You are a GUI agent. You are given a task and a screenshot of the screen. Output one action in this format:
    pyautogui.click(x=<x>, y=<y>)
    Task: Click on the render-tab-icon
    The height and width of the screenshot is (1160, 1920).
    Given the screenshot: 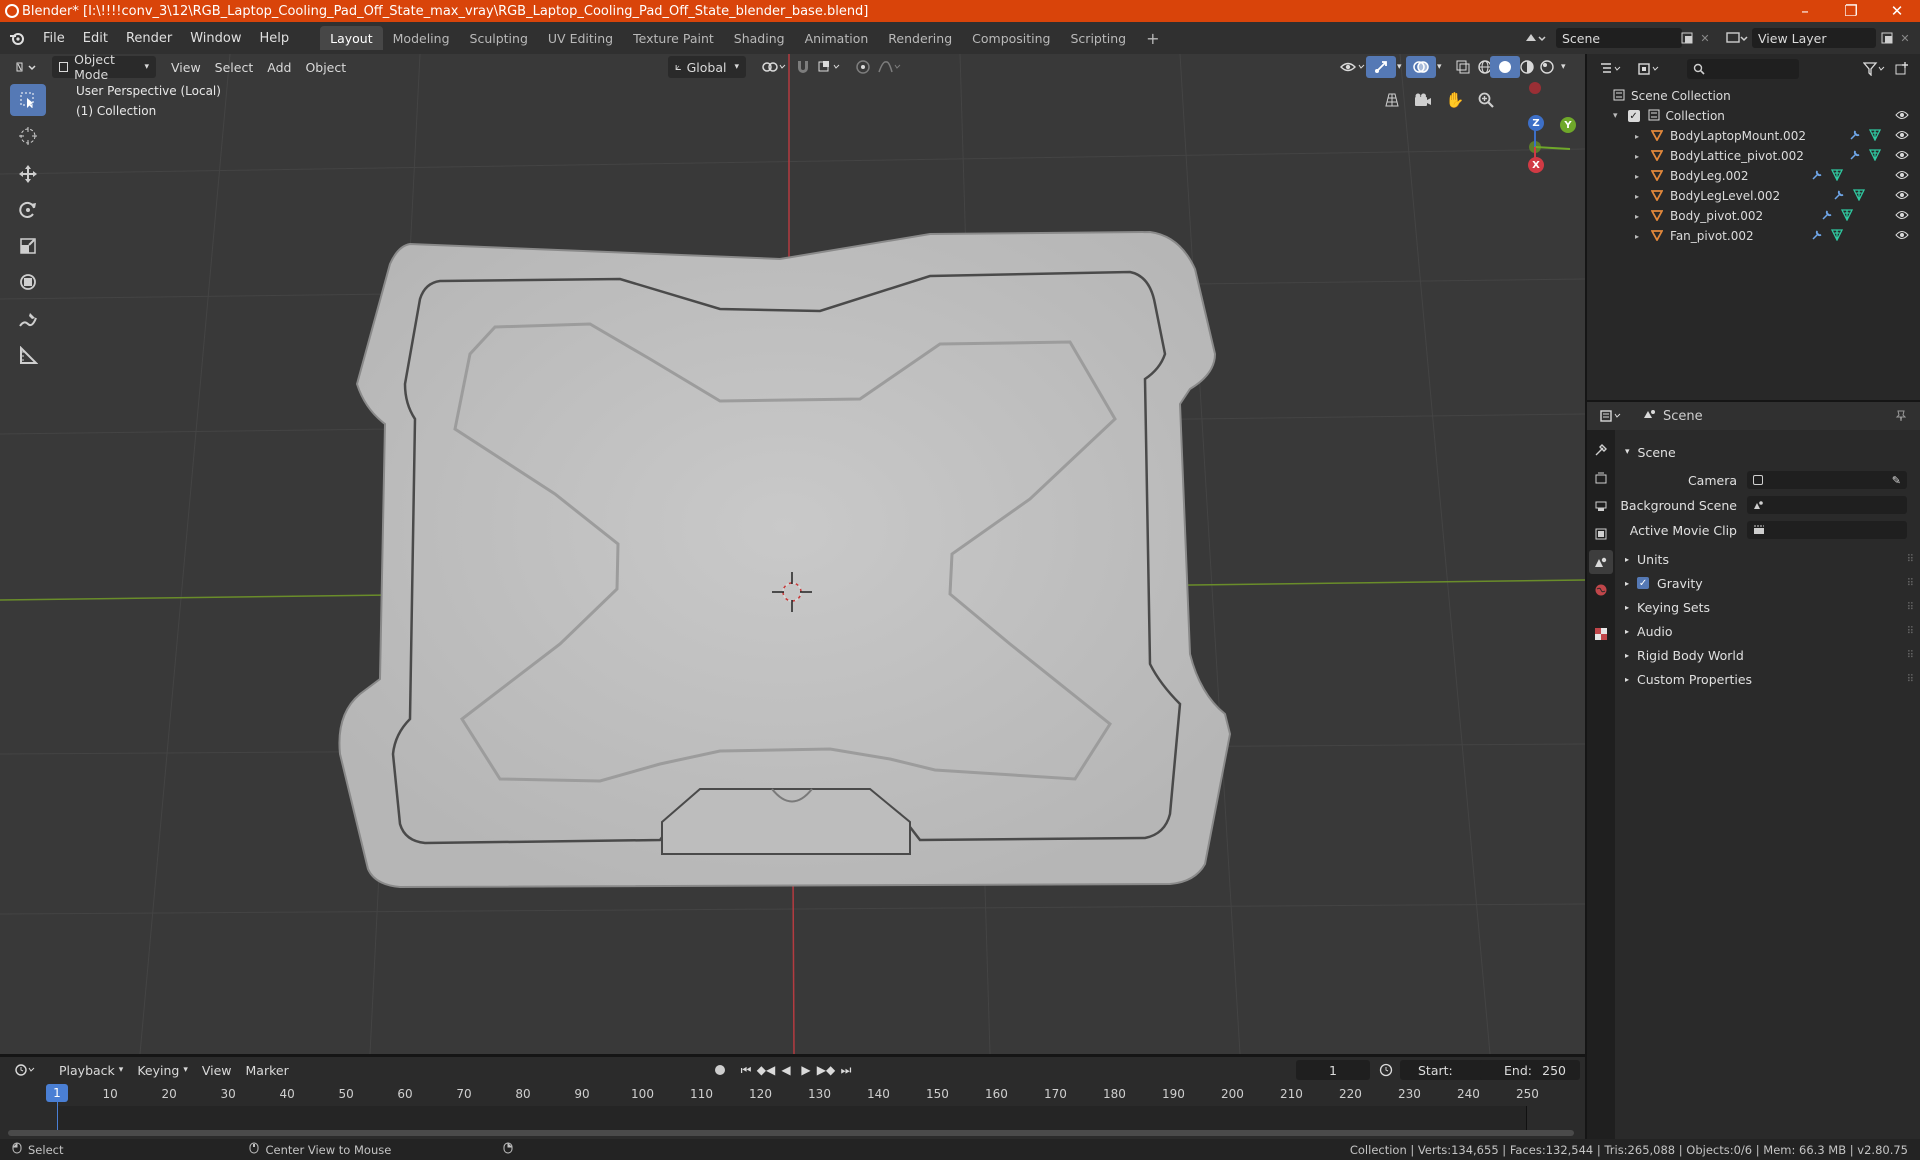 What is the action you would take?
    pyautogui.click(x=1601, y=478)
    